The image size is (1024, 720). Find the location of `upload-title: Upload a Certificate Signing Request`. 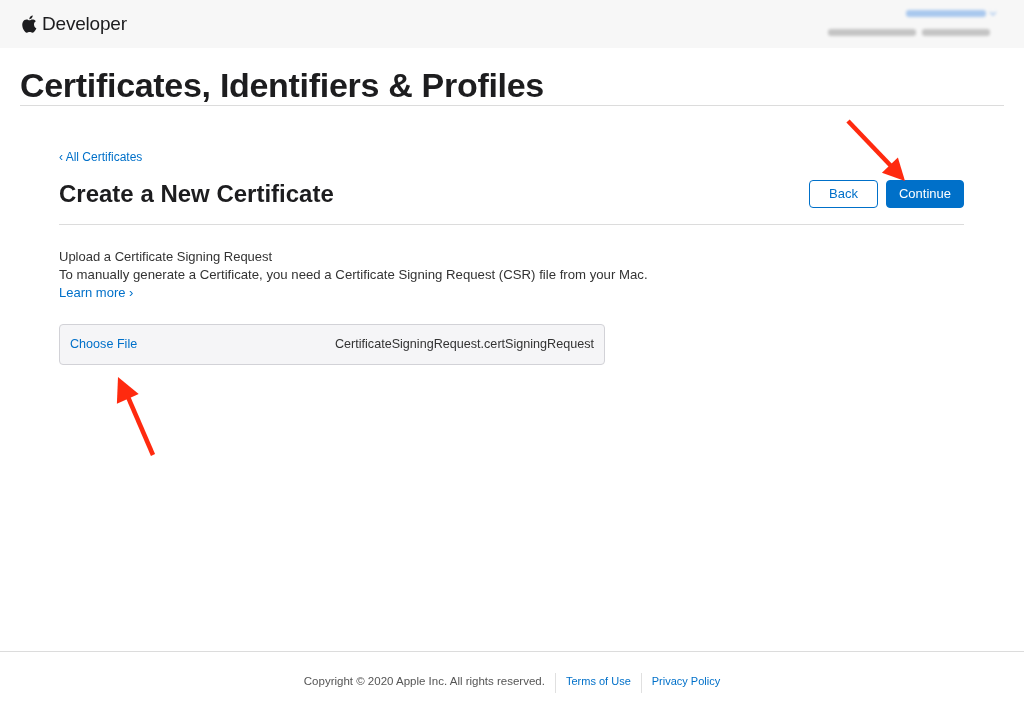

upload-title: Upload a Certificate Signing Request is located at coordinates (166, 256).